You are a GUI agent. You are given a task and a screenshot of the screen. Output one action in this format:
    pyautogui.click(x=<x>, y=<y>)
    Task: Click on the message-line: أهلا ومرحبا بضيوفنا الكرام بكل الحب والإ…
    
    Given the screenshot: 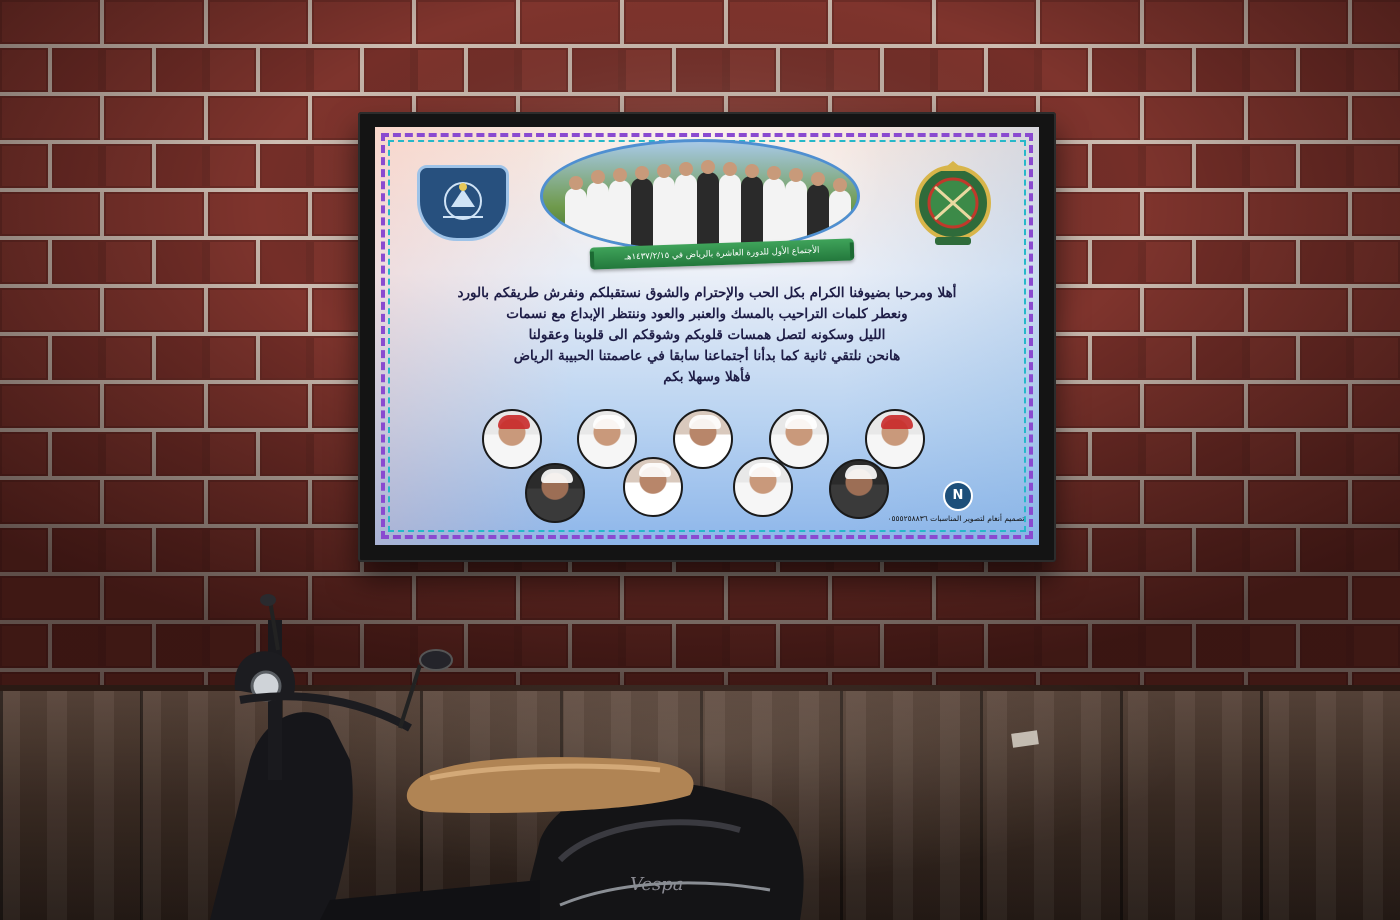 What is the action you would take?
    pyautogui.click(x=707, y=293)
    